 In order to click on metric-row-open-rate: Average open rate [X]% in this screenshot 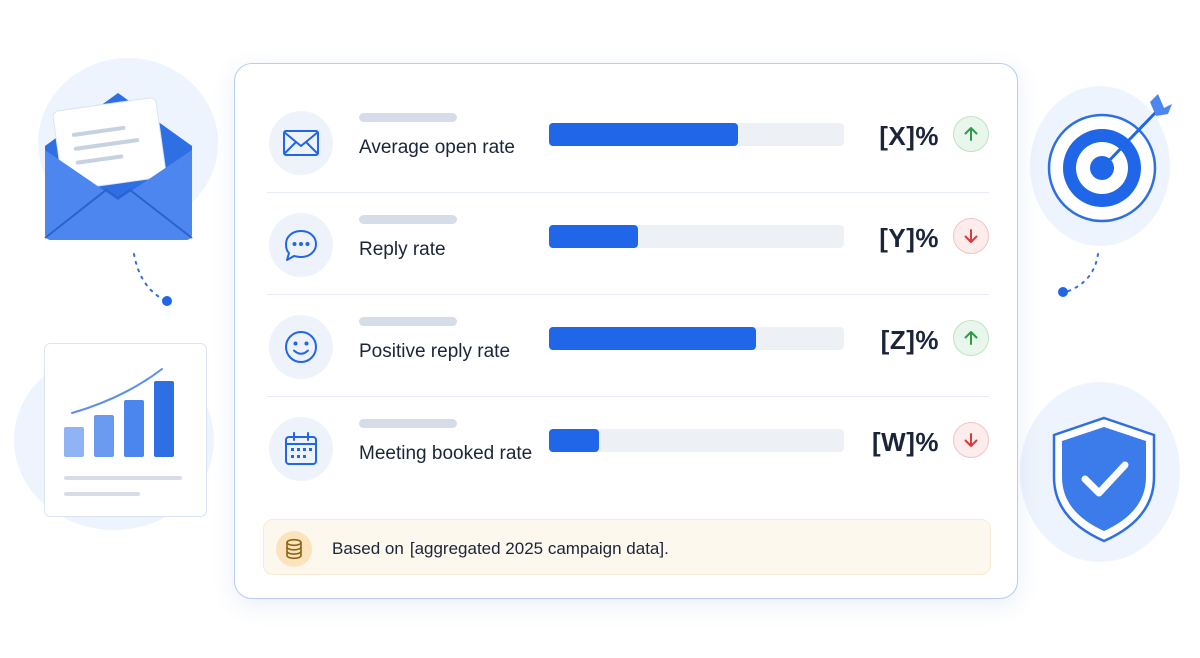, I will do `click(628, 142)`.